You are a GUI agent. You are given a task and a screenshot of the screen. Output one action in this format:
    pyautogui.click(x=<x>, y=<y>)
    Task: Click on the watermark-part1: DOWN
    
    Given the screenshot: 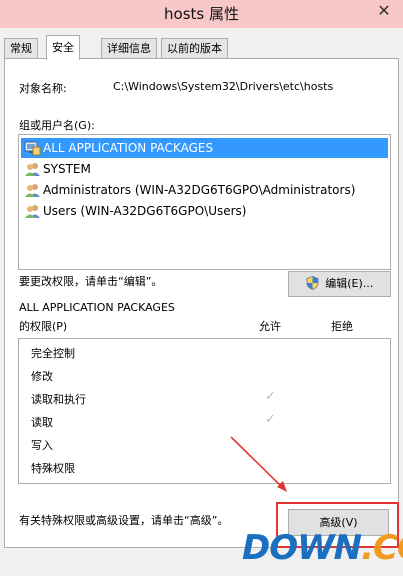 What is the action you would take?
    pyautogui.click(x=302, y=548)
    